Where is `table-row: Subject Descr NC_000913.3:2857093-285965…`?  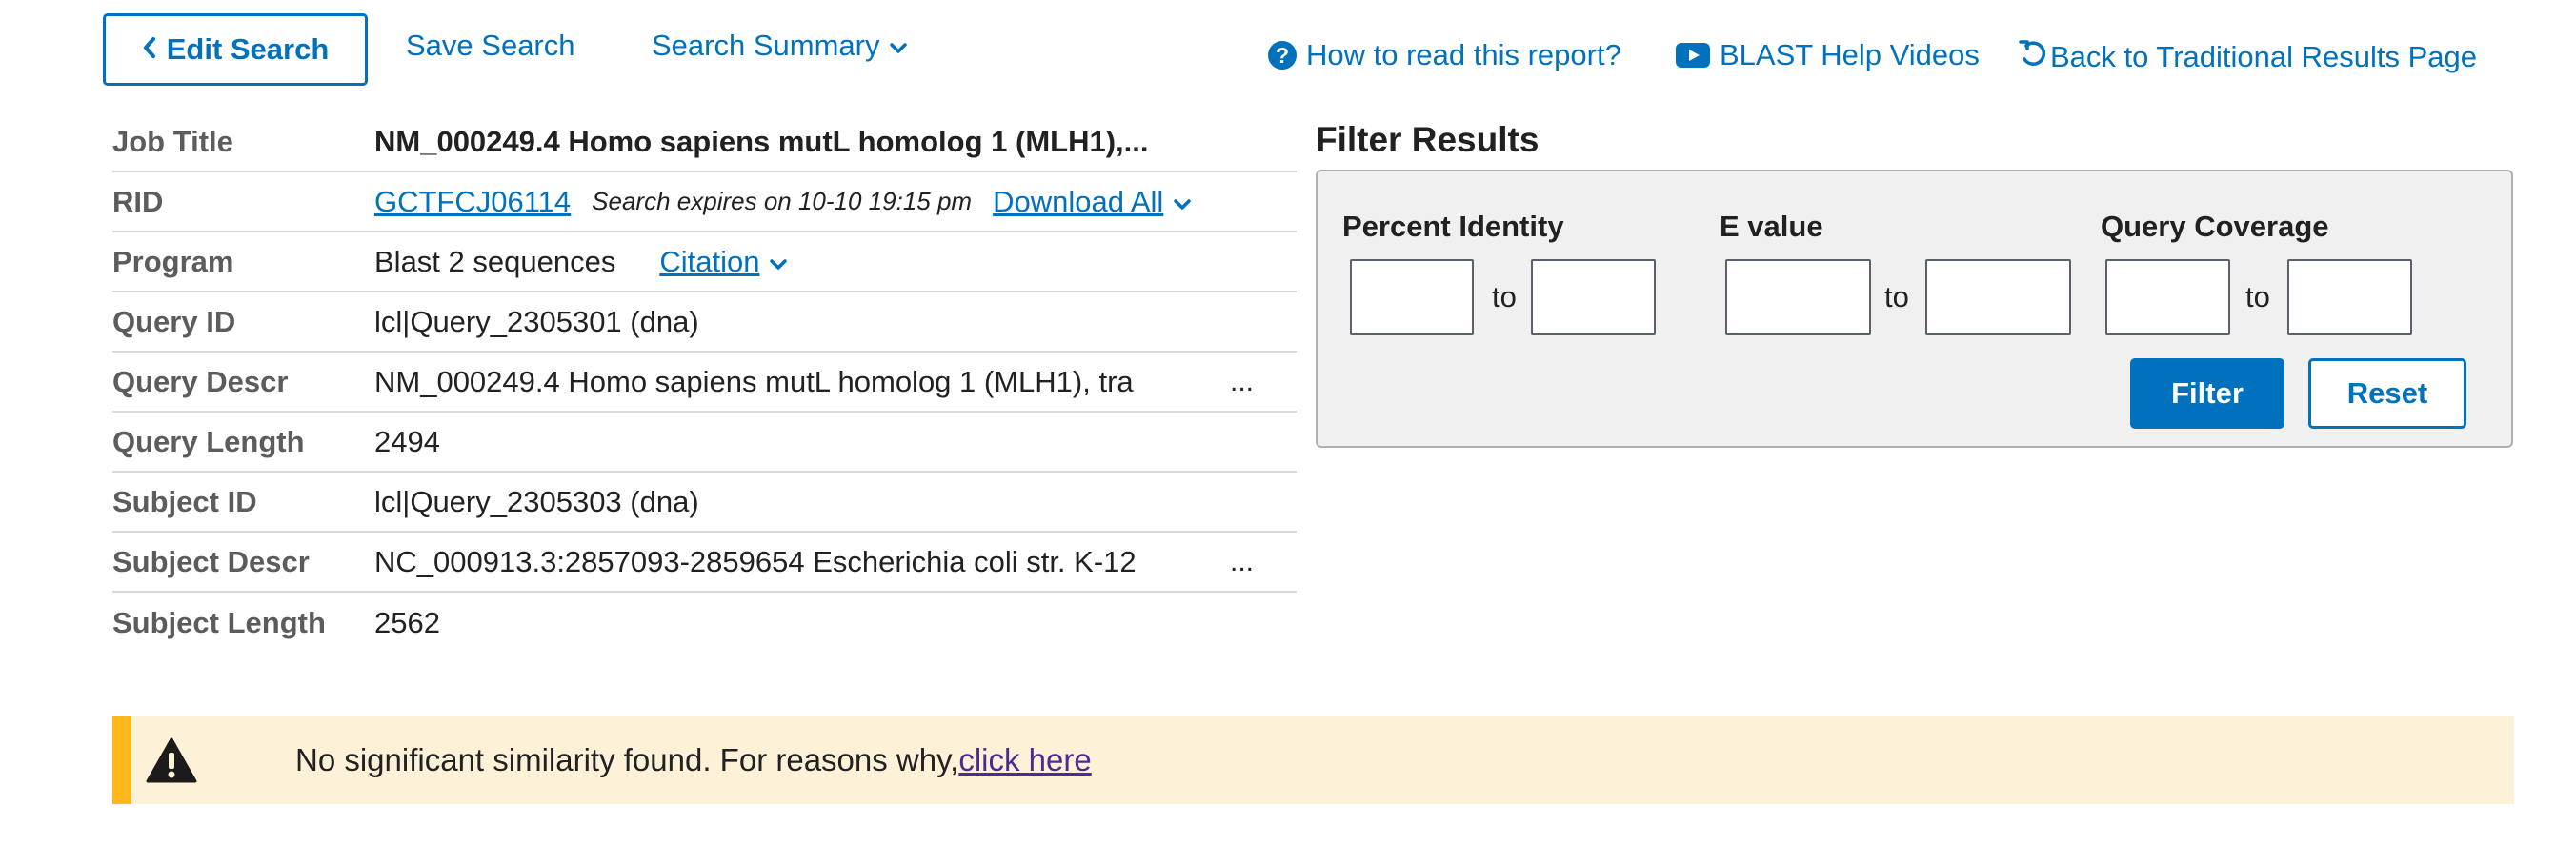 table-row: Subject Descr NC_000913.3:2857093-285965… is located at coordinates (704, 563).